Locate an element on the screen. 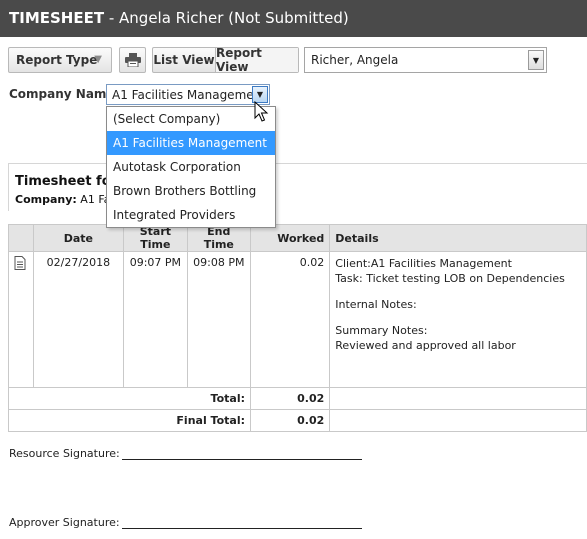  company-select-value: A1 Facilities Management is located at coordinates (189, 94).